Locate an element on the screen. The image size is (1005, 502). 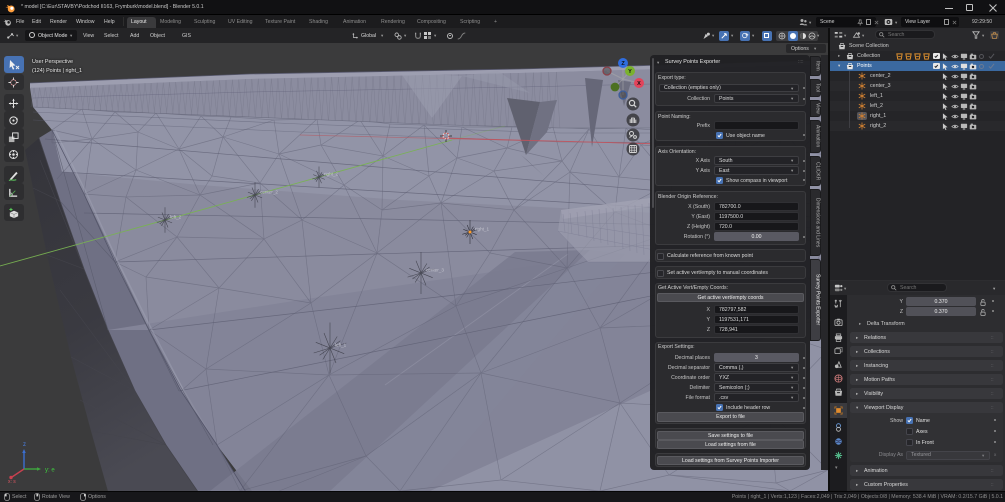
svg-text: left_1 is located at coordinates (341, 345).